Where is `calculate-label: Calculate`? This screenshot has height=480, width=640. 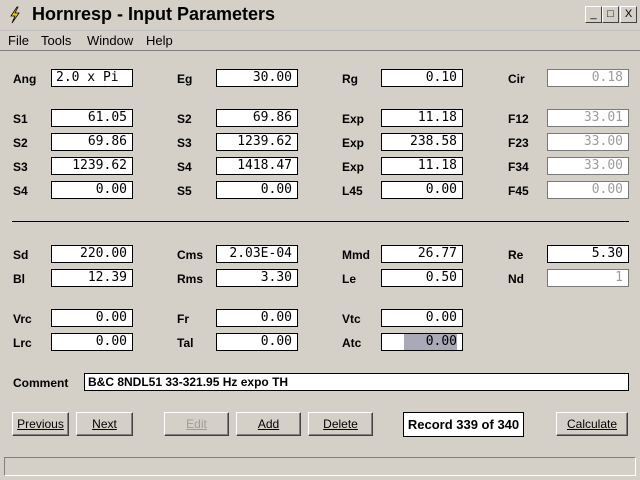
calculate-label: Calculate is located at coordinates (592, 424).